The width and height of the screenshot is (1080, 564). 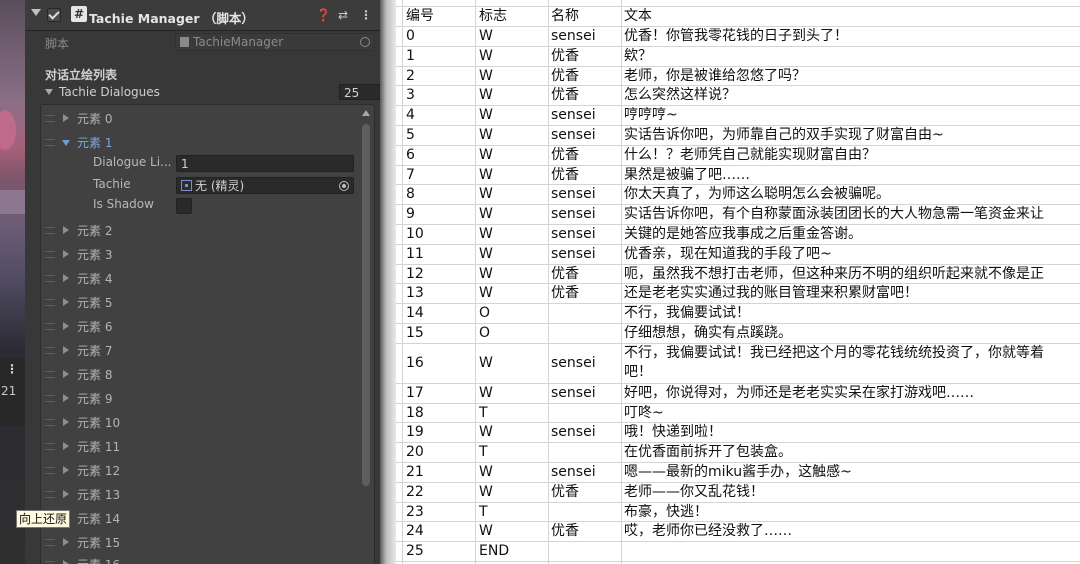 What do you see at coordinates (54, 15) in the screenshot?
I see `component-enabled-checkbox` at bounding box center [54, 15].